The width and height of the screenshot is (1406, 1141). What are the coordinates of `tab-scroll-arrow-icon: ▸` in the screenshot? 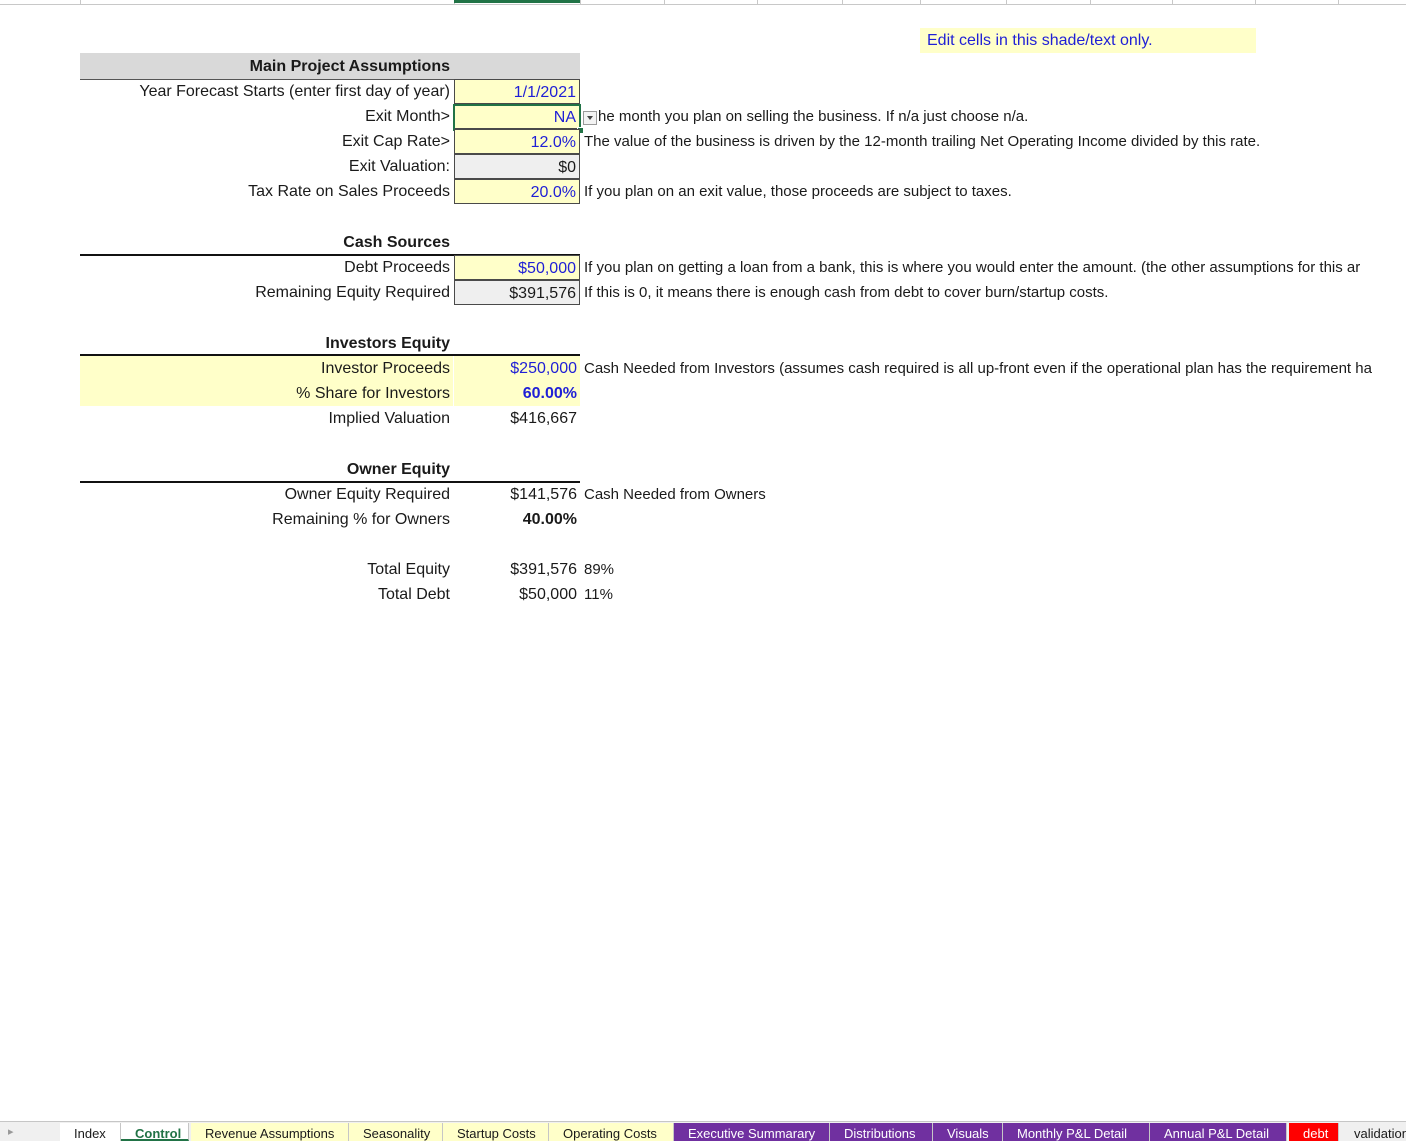 It's located at (11, 1131).